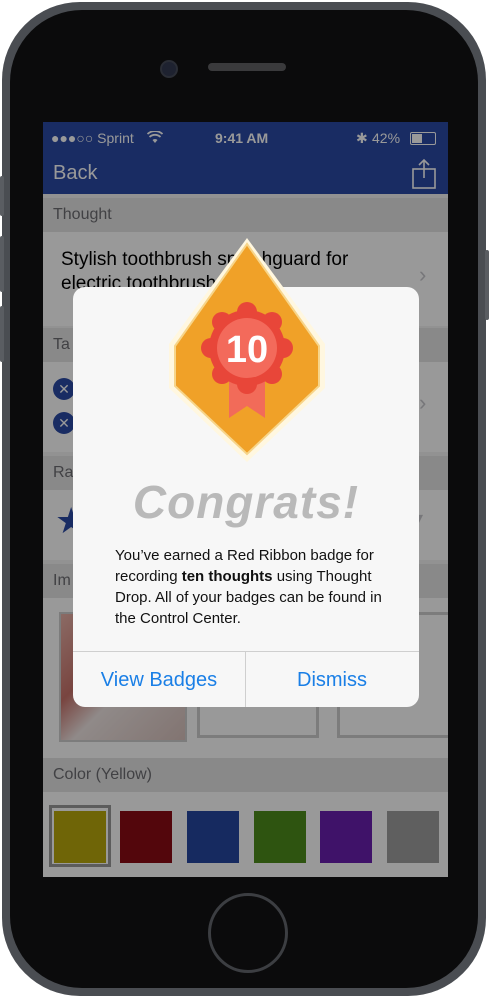 This screenshot has width=489, height=1000. I want to click on view-badges-button: View Badges, so click(159, 679).